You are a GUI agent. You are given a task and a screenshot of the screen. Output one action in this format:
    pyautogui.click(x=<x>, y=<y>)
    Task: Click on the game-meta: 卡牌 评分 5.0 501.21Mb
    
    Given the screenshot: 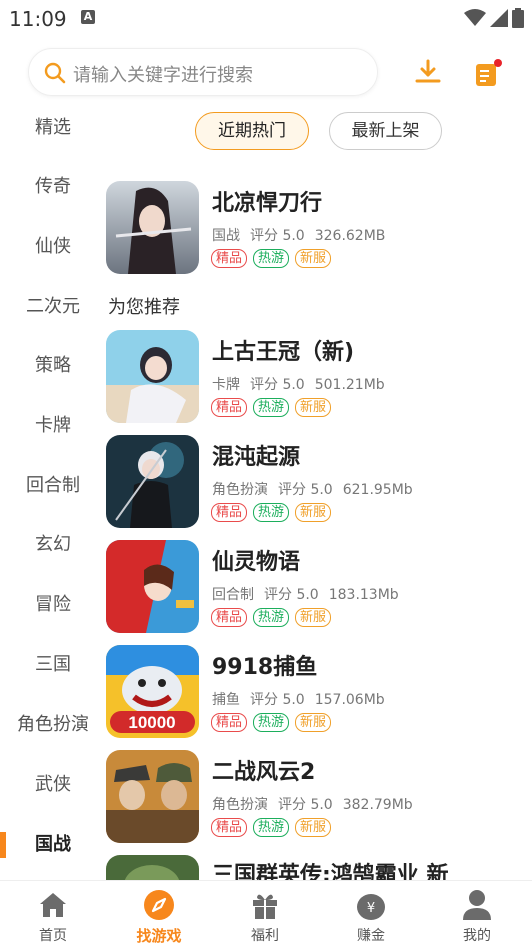 What is the action you would take?
    pyautogui.click(x=303, y=384)
    